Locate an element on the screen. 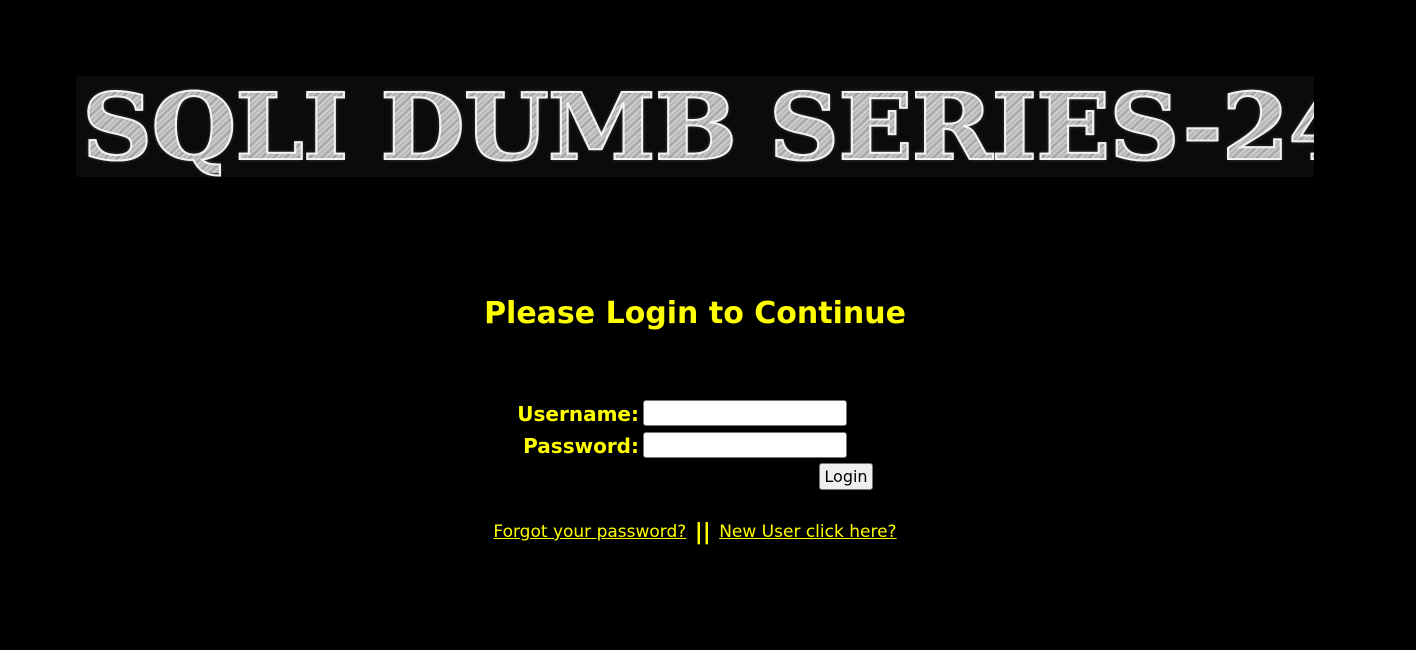  username-input is located at coordinates (745, 413).